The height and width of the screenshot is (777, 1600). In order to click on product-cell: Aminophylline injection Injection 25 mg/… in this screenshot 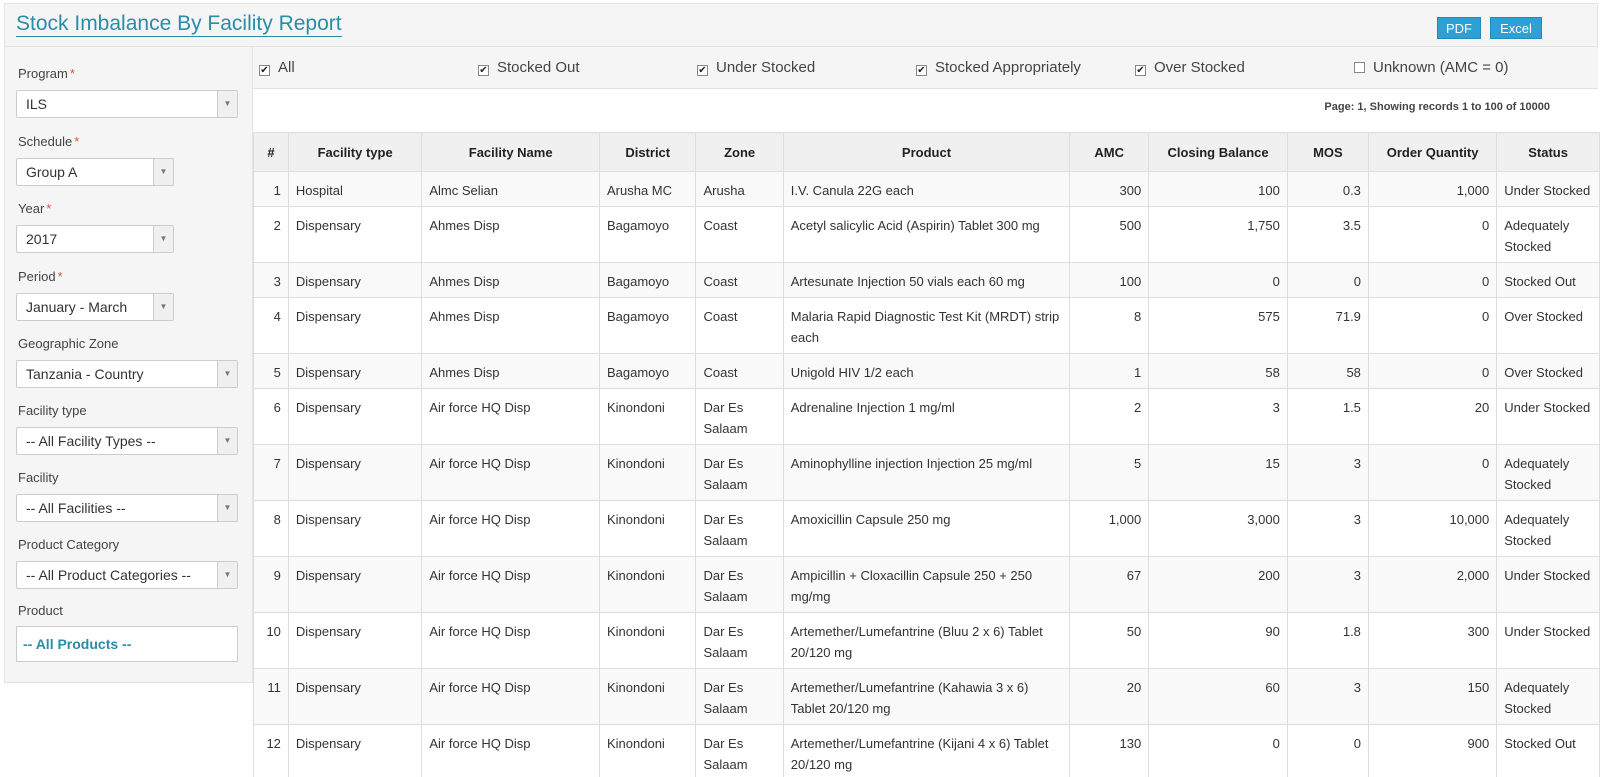, I will do `click(926, 472)`.